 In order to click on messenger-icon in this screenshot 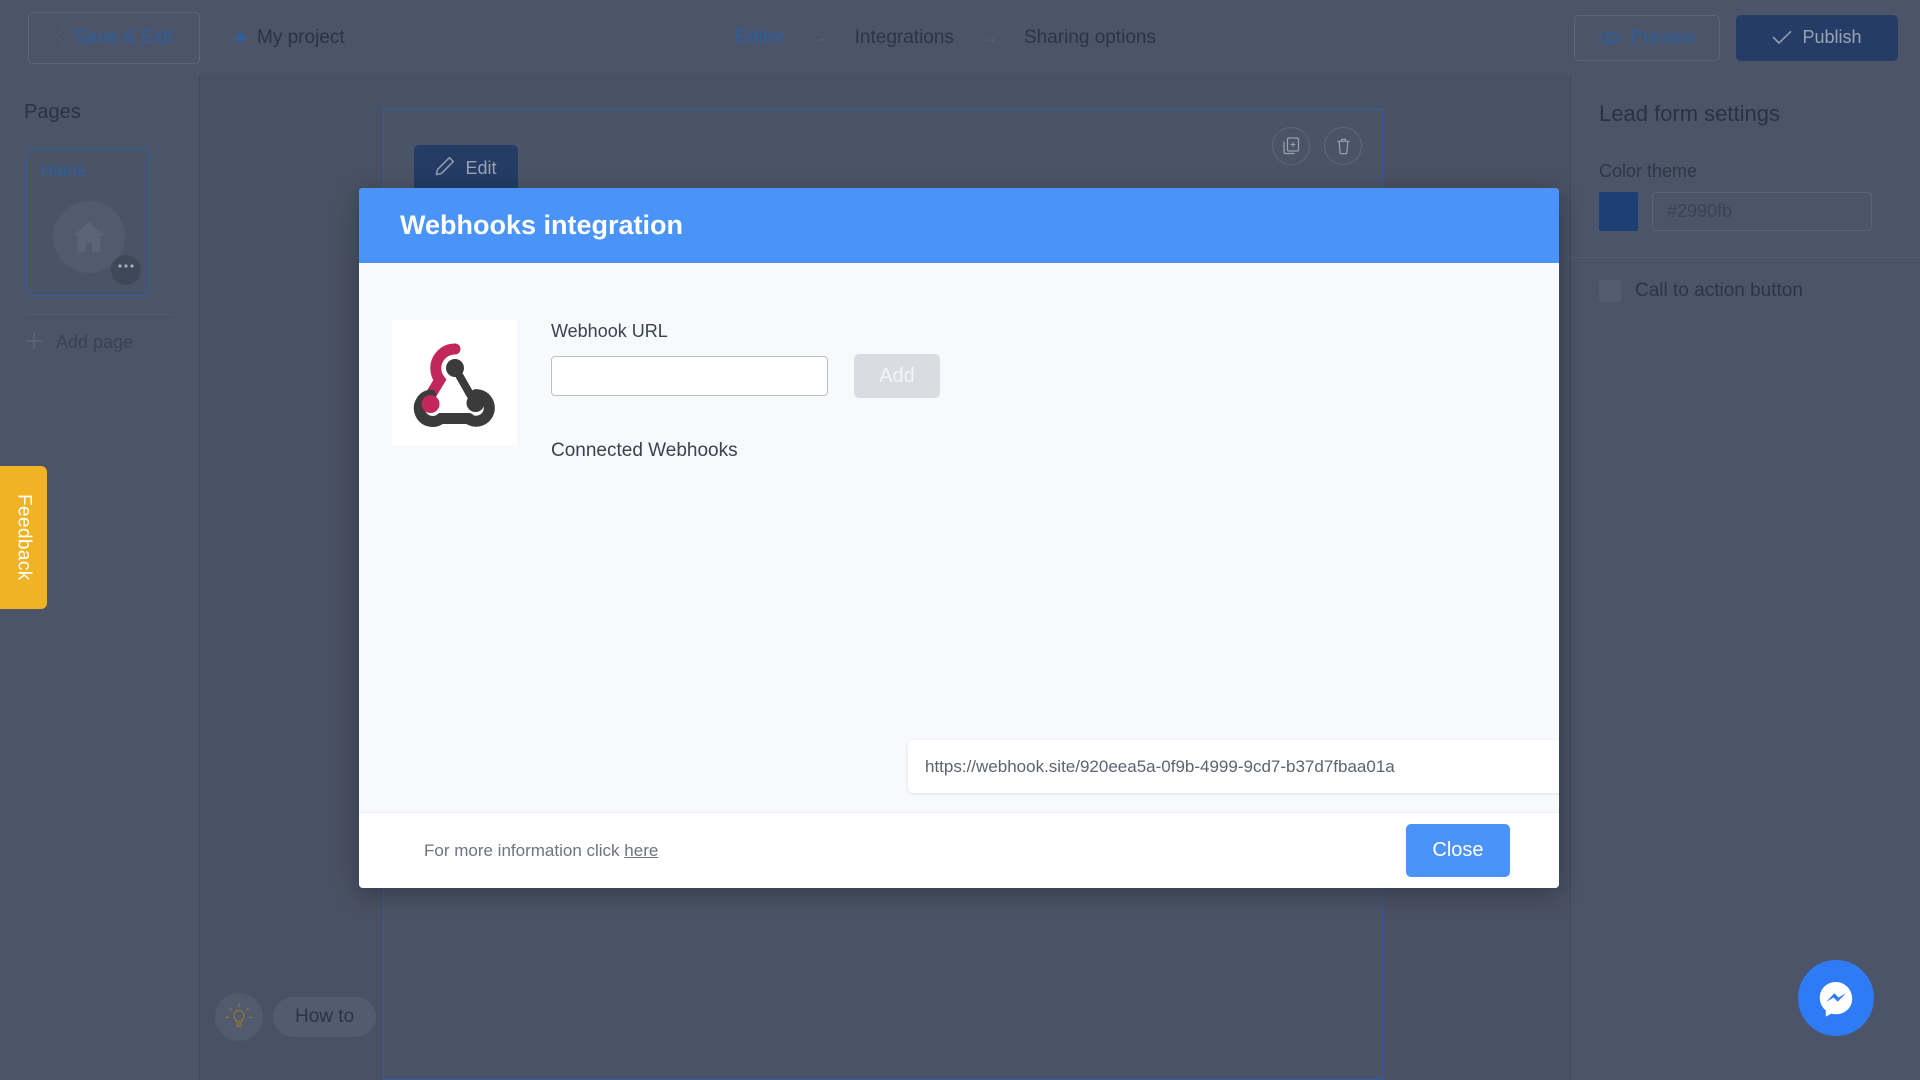, I will do `click(1836, 999)`.